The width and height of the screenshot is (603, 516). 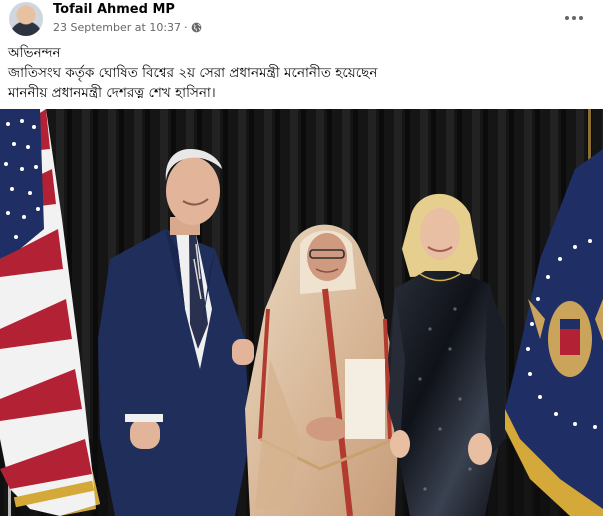 What do you see at coordinates (114, 9) in the screenshot?
I see `author-name: Tofail Ahmed MP` at bounding box center [114, 9].